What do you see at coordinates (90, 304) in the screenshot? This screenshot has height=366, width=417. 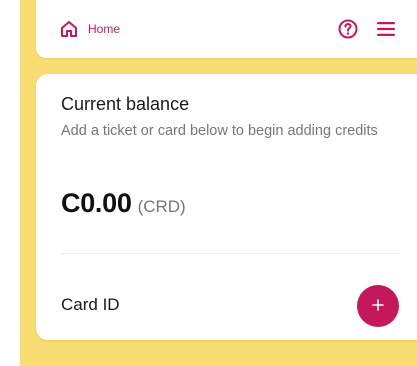 I see `card-id-label: Card ID` at bounding box center [90, 304].